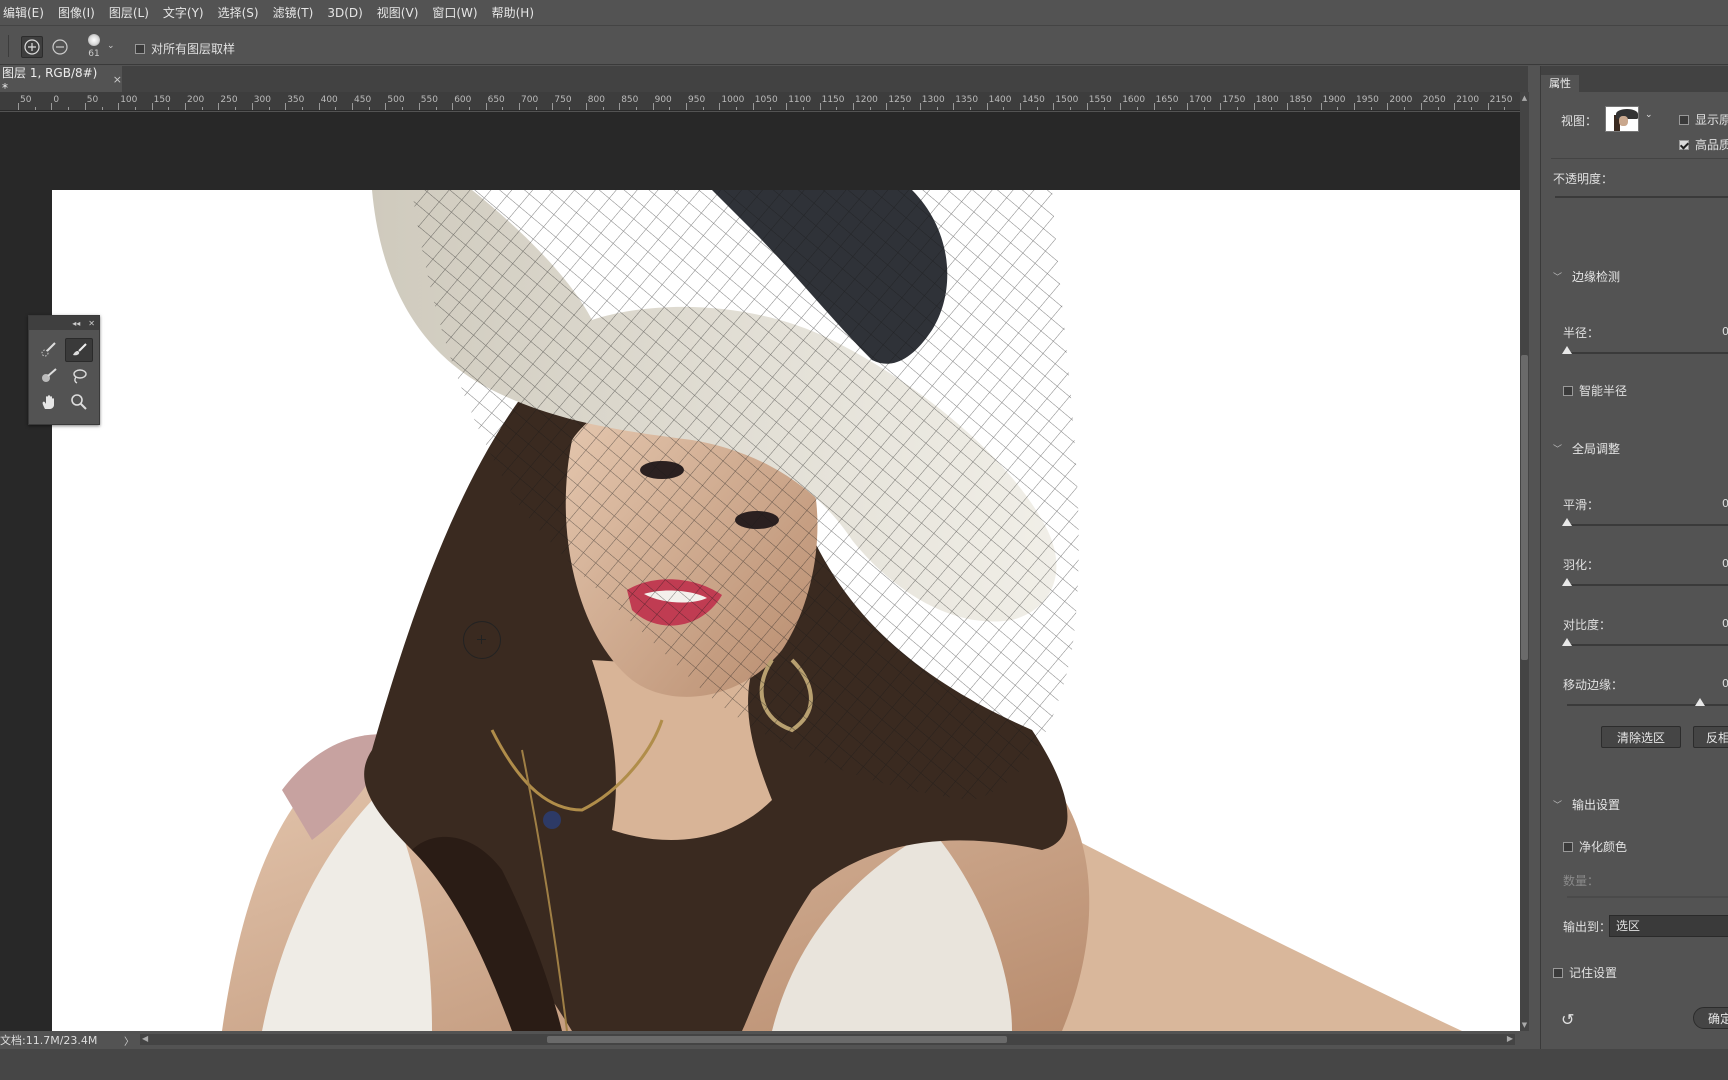 The height and width of the screenshot is (1080, 1728). Describe the element at coordinates (1703, 144) in the screenshot. I see `high-quality-option: 高品质` at that location.